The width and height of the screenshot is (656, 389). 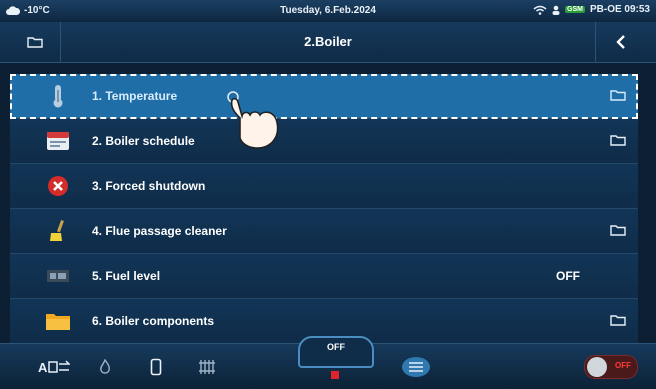 I want to click on status-led, so click(x=335, y=375).